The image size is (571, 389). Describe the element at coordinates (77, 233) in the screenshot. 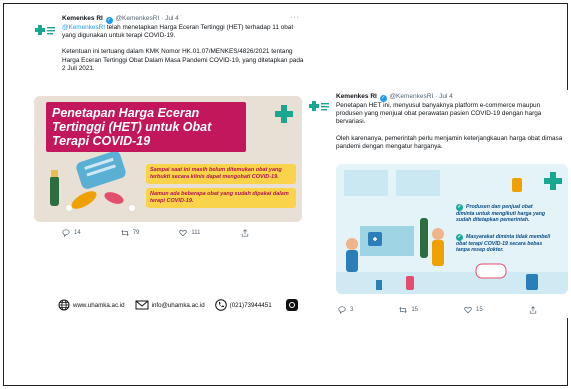

I see `reply-count: 14` at that location.